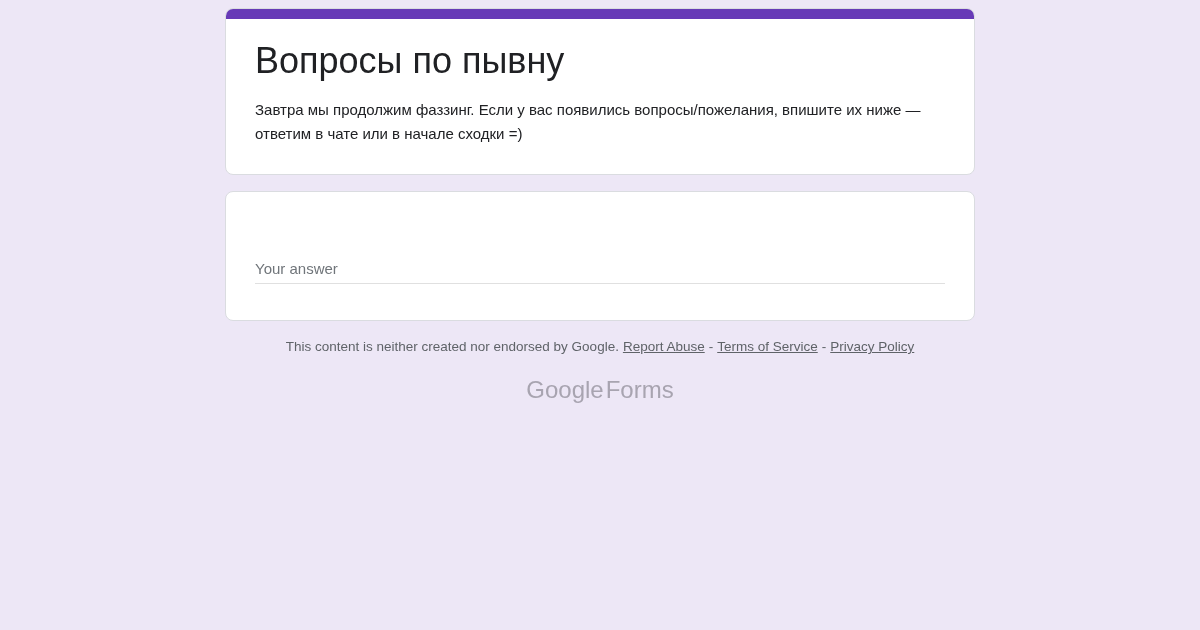 The image size is (1200, 630). What do you see at coordinates (452, 347) in the screenshot?
I see `footer-text: This content is neither created nor endorsed by Google.` at bounding box center [452, 347].